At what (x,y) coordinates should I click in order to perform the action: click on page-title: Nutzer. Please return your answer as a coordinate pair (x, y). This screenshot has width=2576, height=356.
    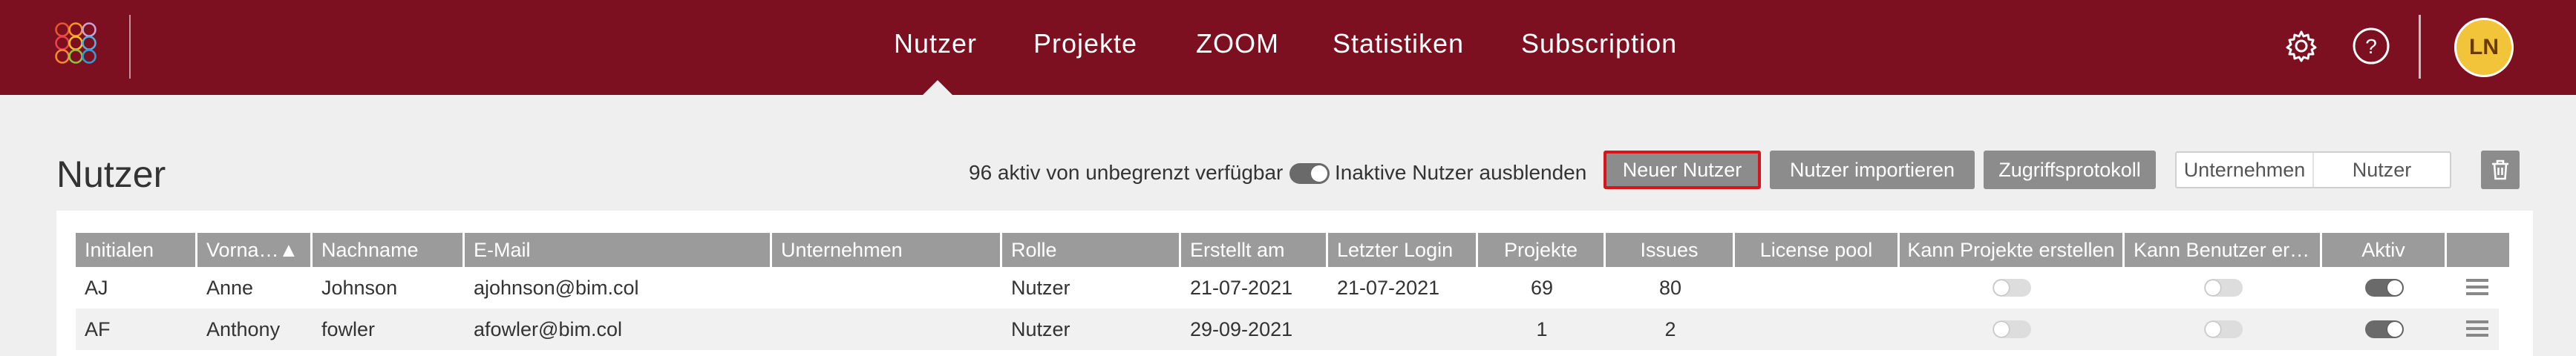
    Looking at the image, I should click on (111, 174).